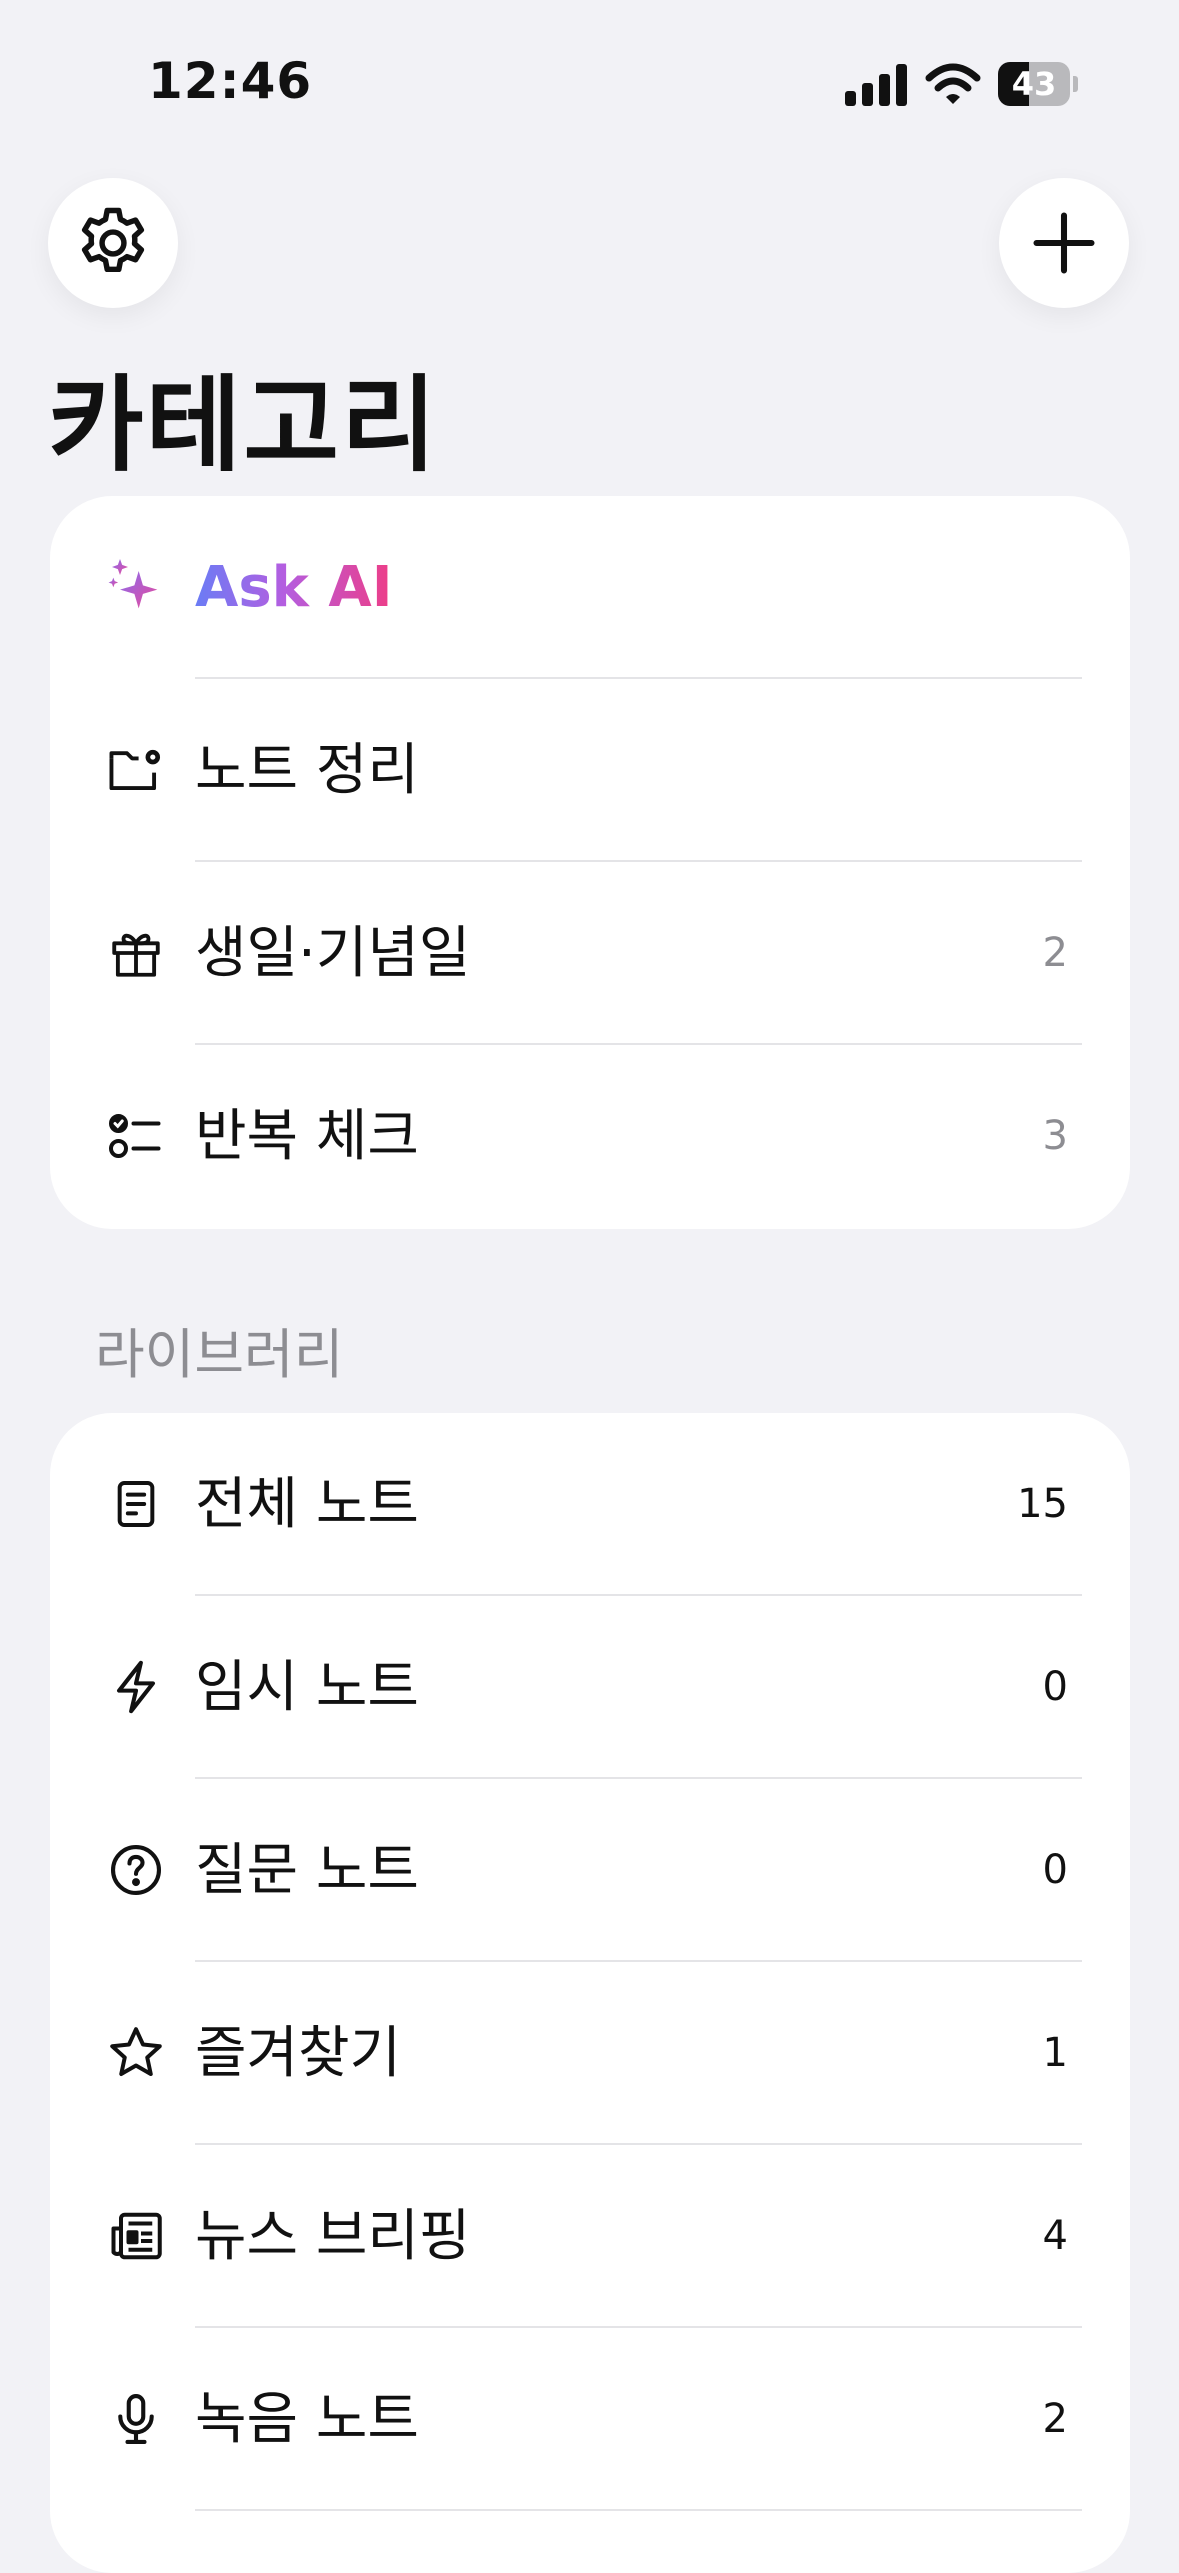 The image size is (1179, 2573). I want to click on category-label: 생일·기념일, so click(333, 953).